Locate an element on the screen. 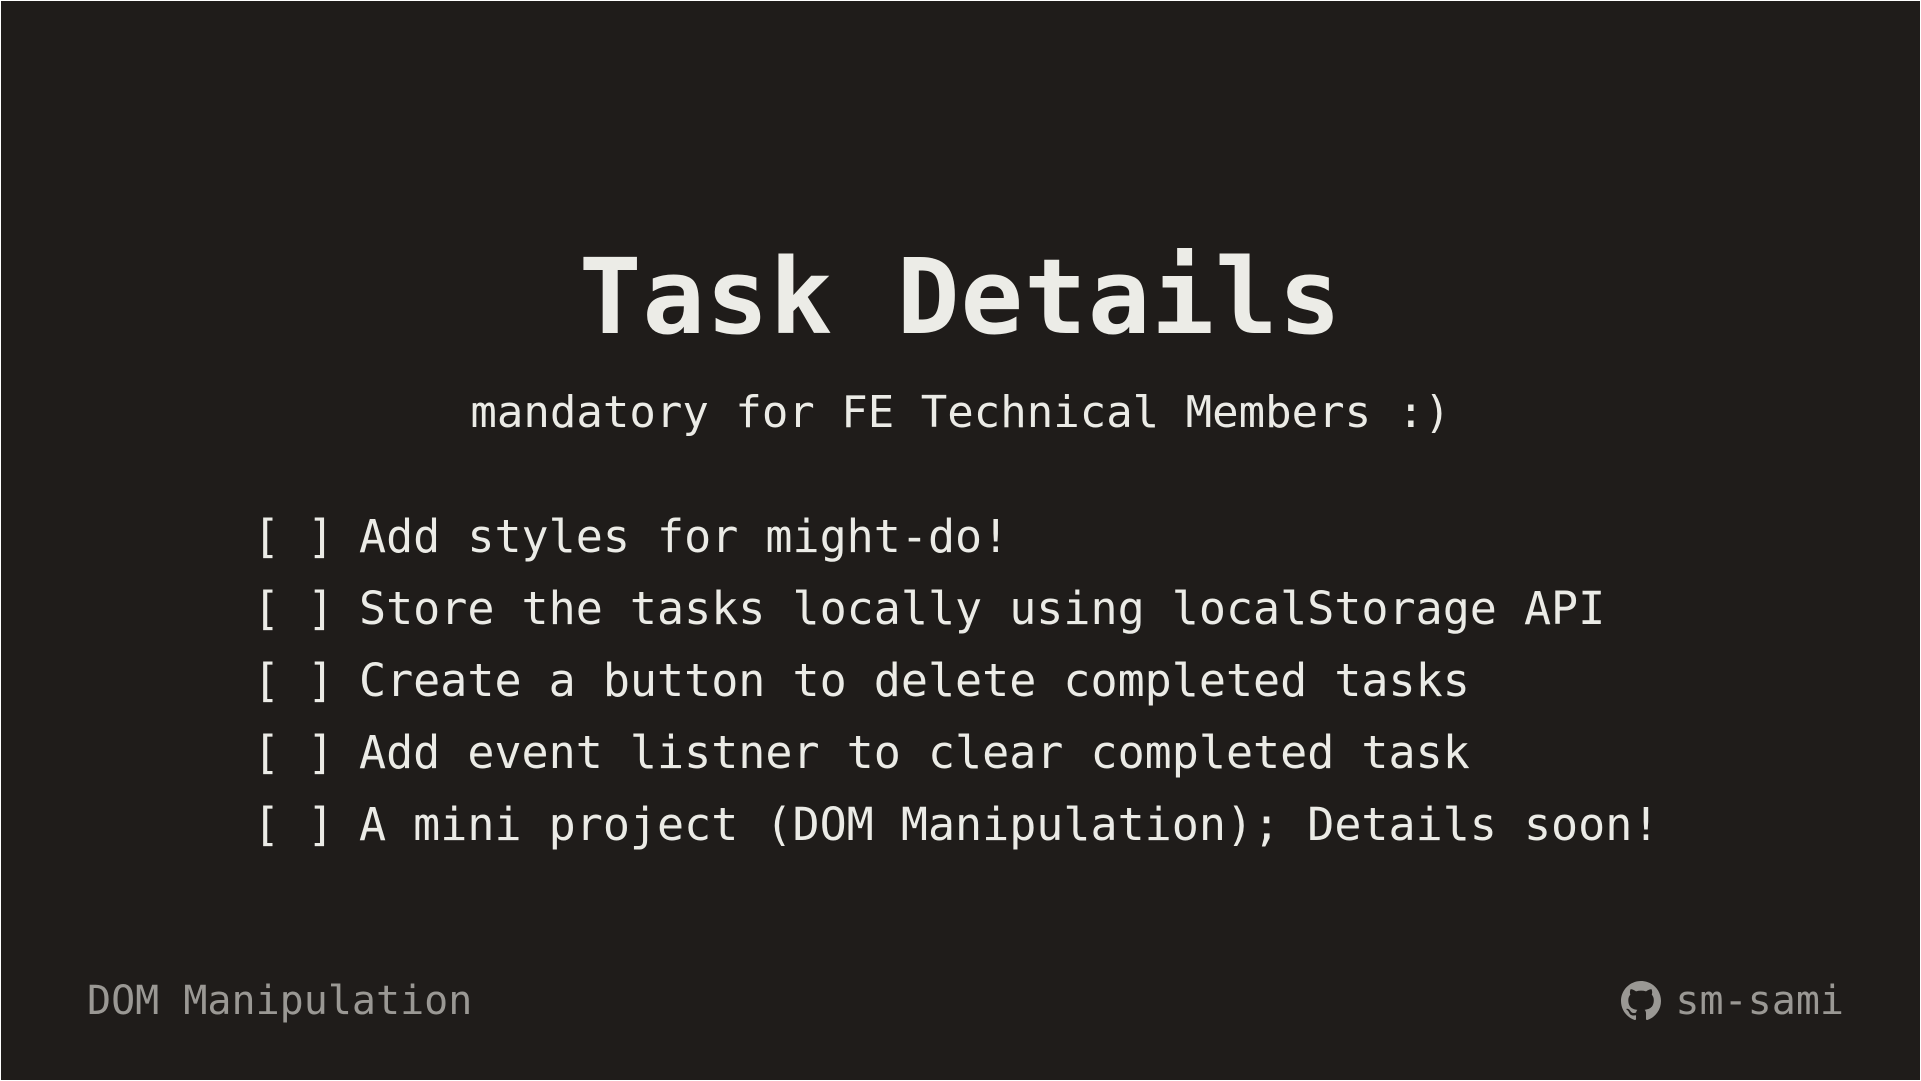 This screenshot has height=1081, width=1921. task-item: [ ] Add styles for might-do! is located at coordinates (956, 537).